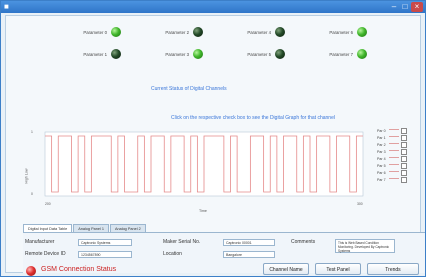  What do you see at coordinates (79, 269) in the screenshot?
I see `gsm-status-label: GSM Connection Status` at bounding box center [79, 269].